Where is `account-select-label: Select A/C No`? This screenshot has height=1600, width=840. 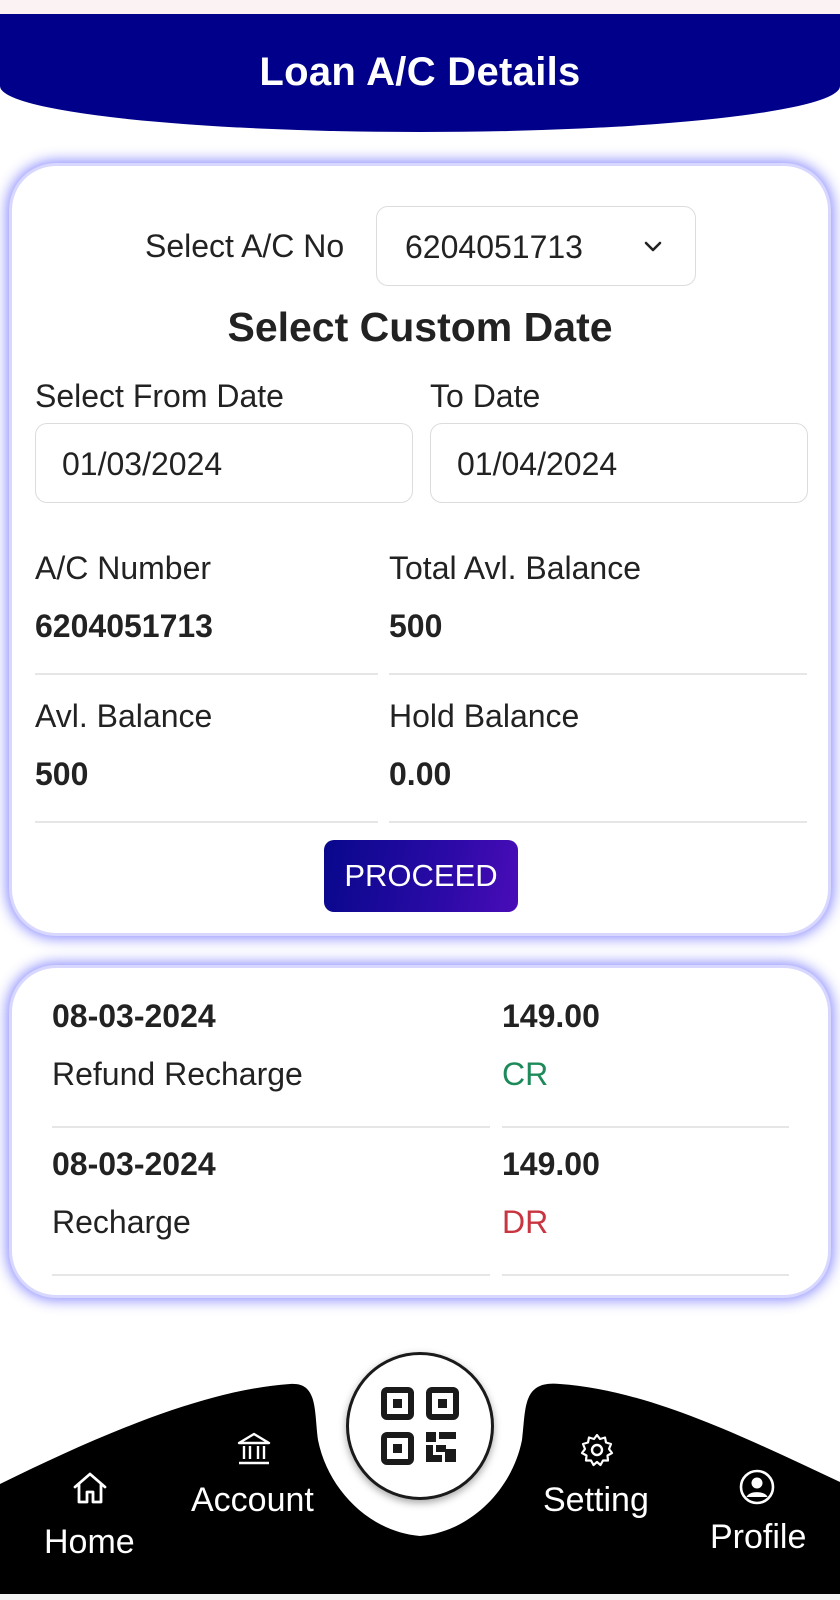
account-select-label: Select A/C No is located at coordinates (245, 246).